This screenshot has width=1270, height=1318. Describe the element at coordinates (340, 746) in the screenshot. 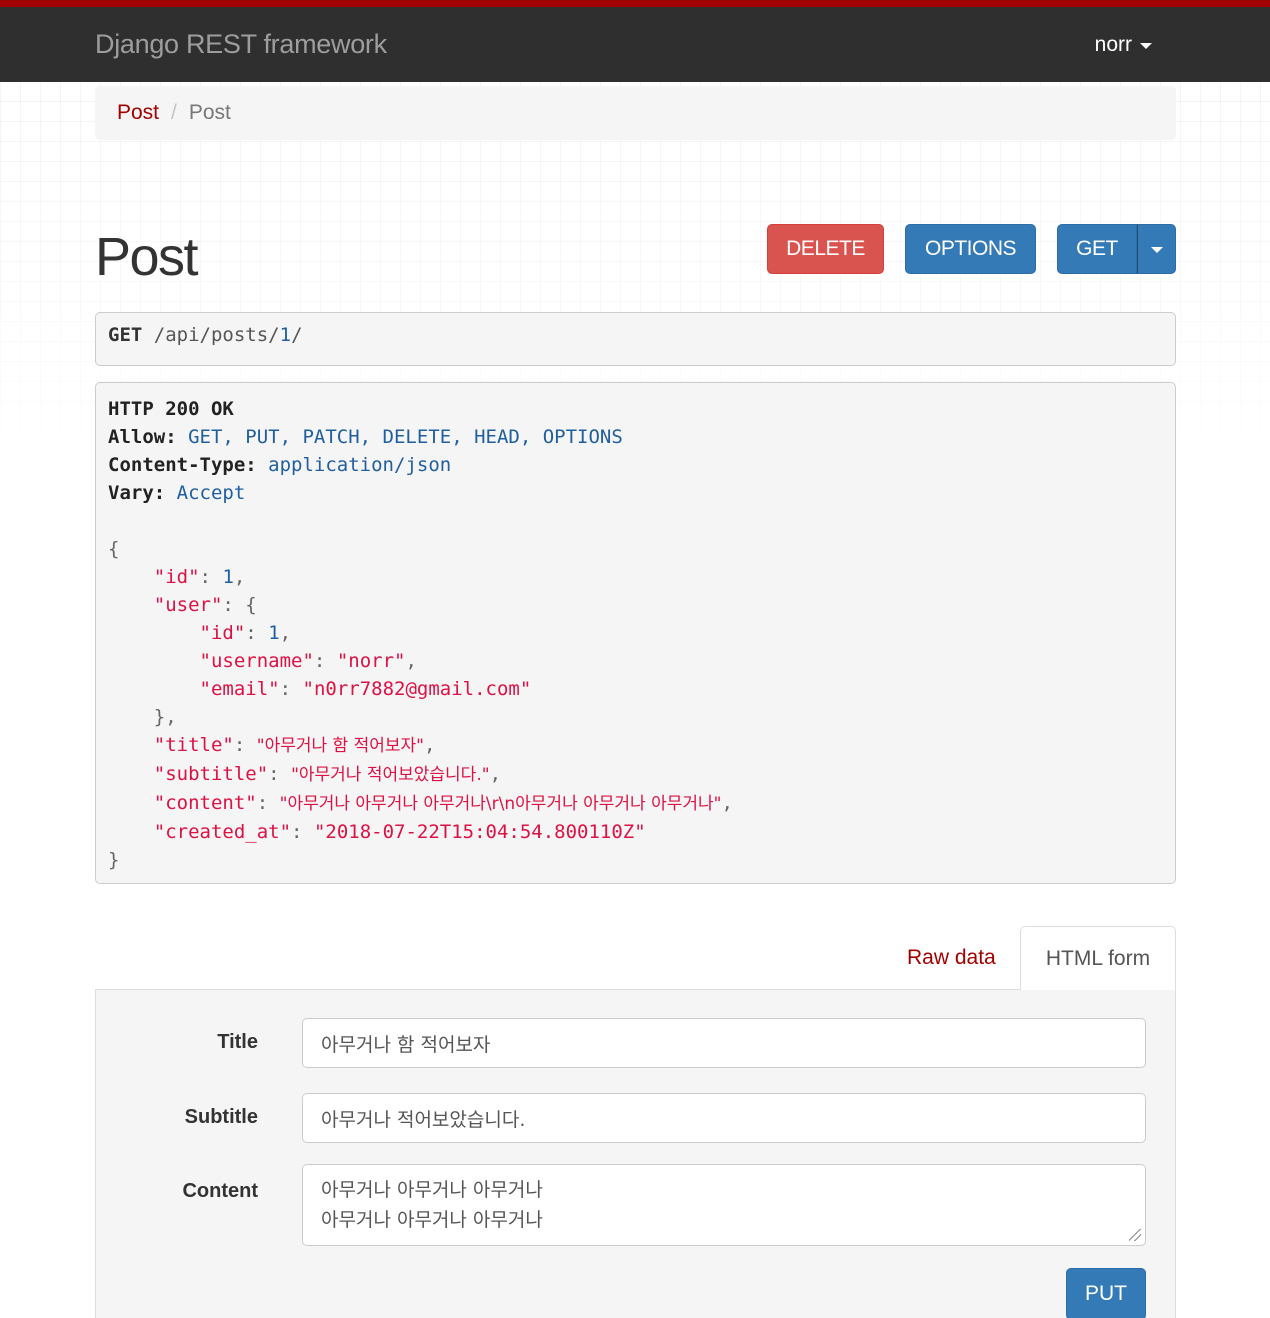

I see `json-title: "아무거나 함 적어보자"` at that location.